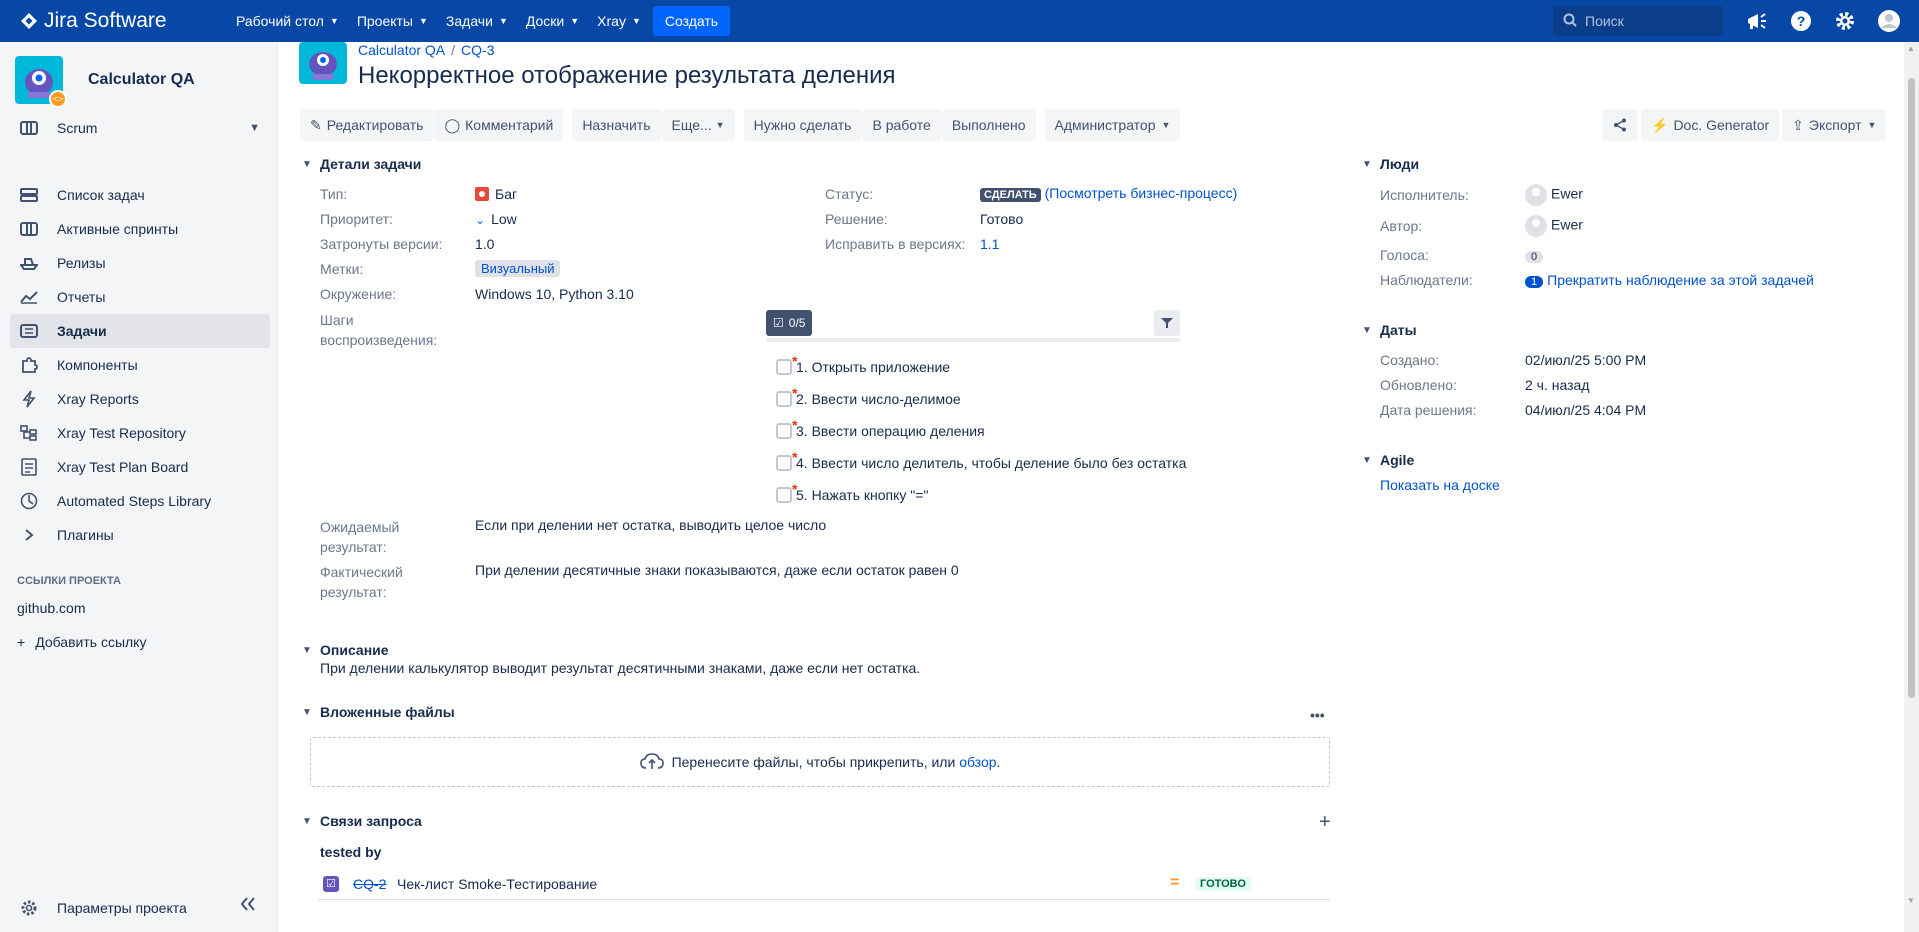  What do you see at coordinates (29, 21) in the screenshot?
I see `jira-diamond-icon` at bounding box center [29, 21].